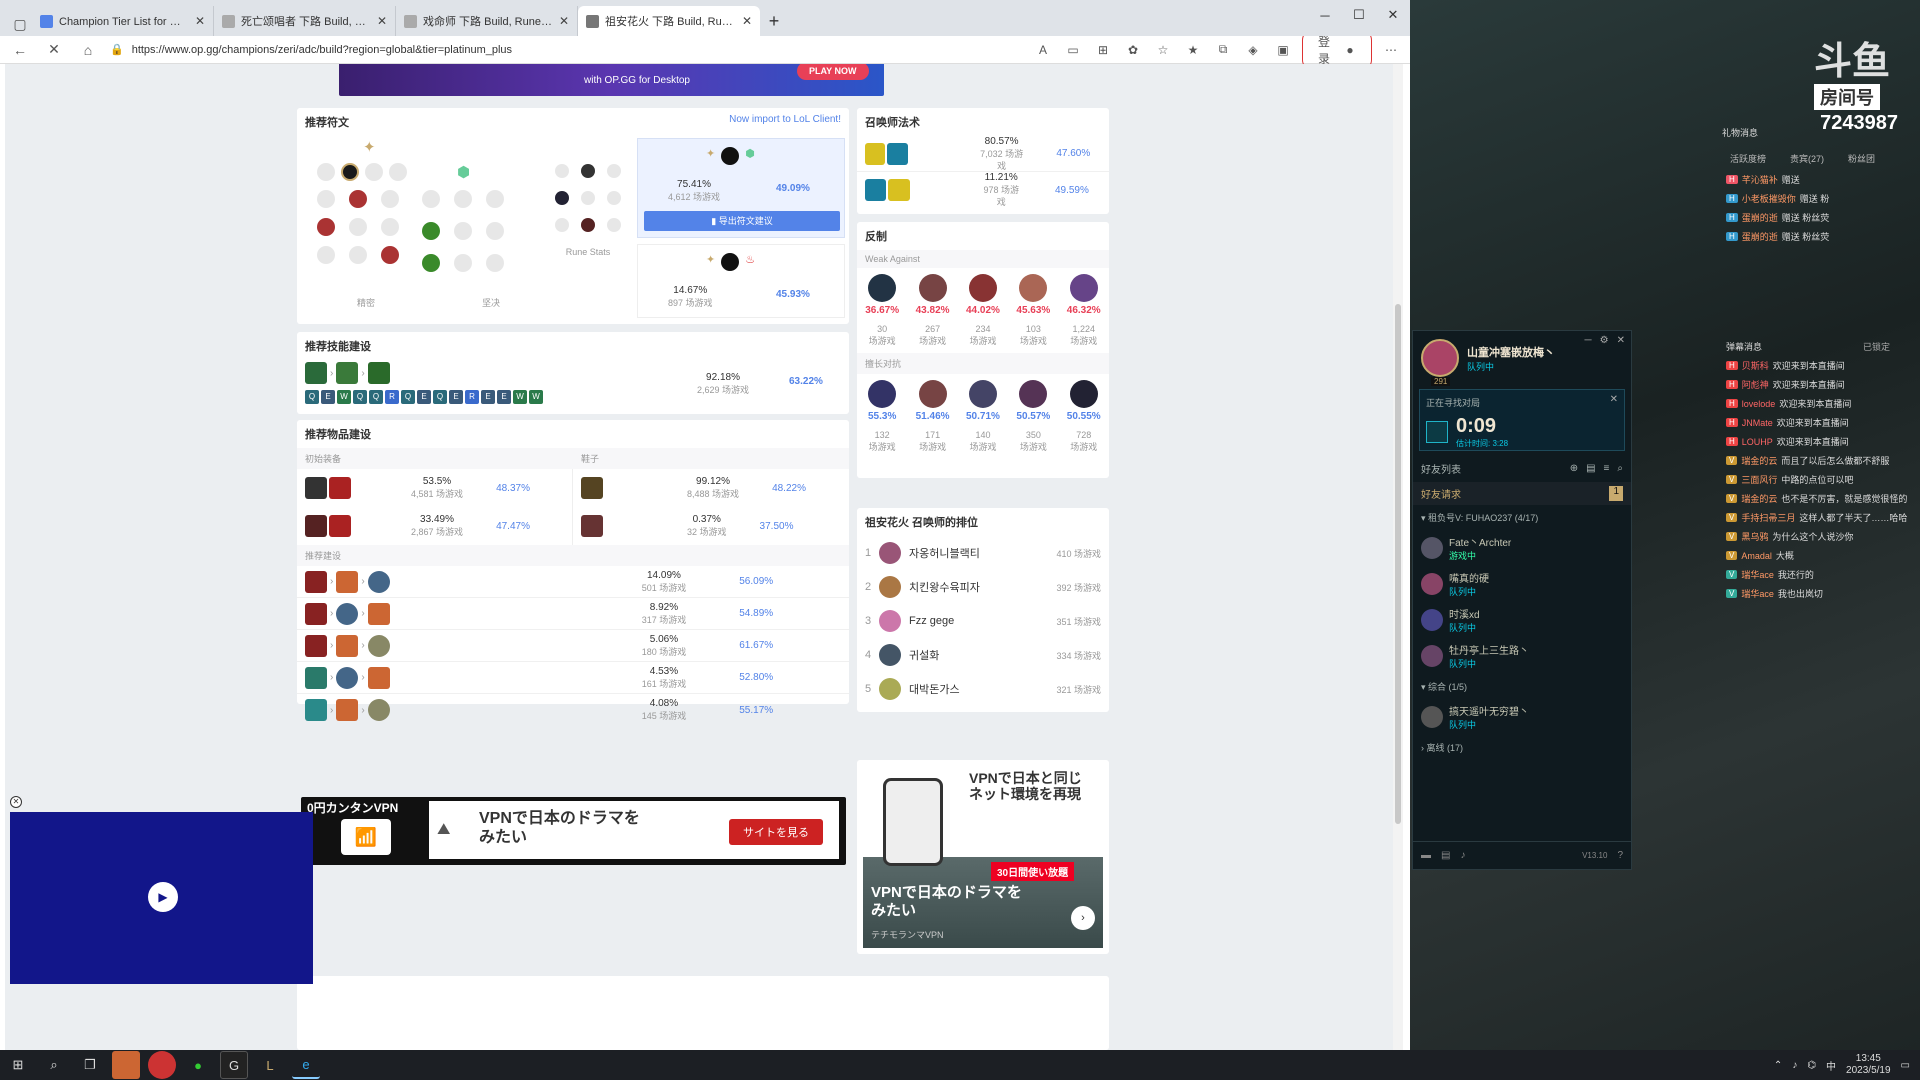 This screenshot has height=1080, width=1920. What do you see at coordinates (487, 21) in the screenshot?
I see `browser-tab: 戏命师 下路 Build, Runes, Count ✕` at bounding box center [487, 21].